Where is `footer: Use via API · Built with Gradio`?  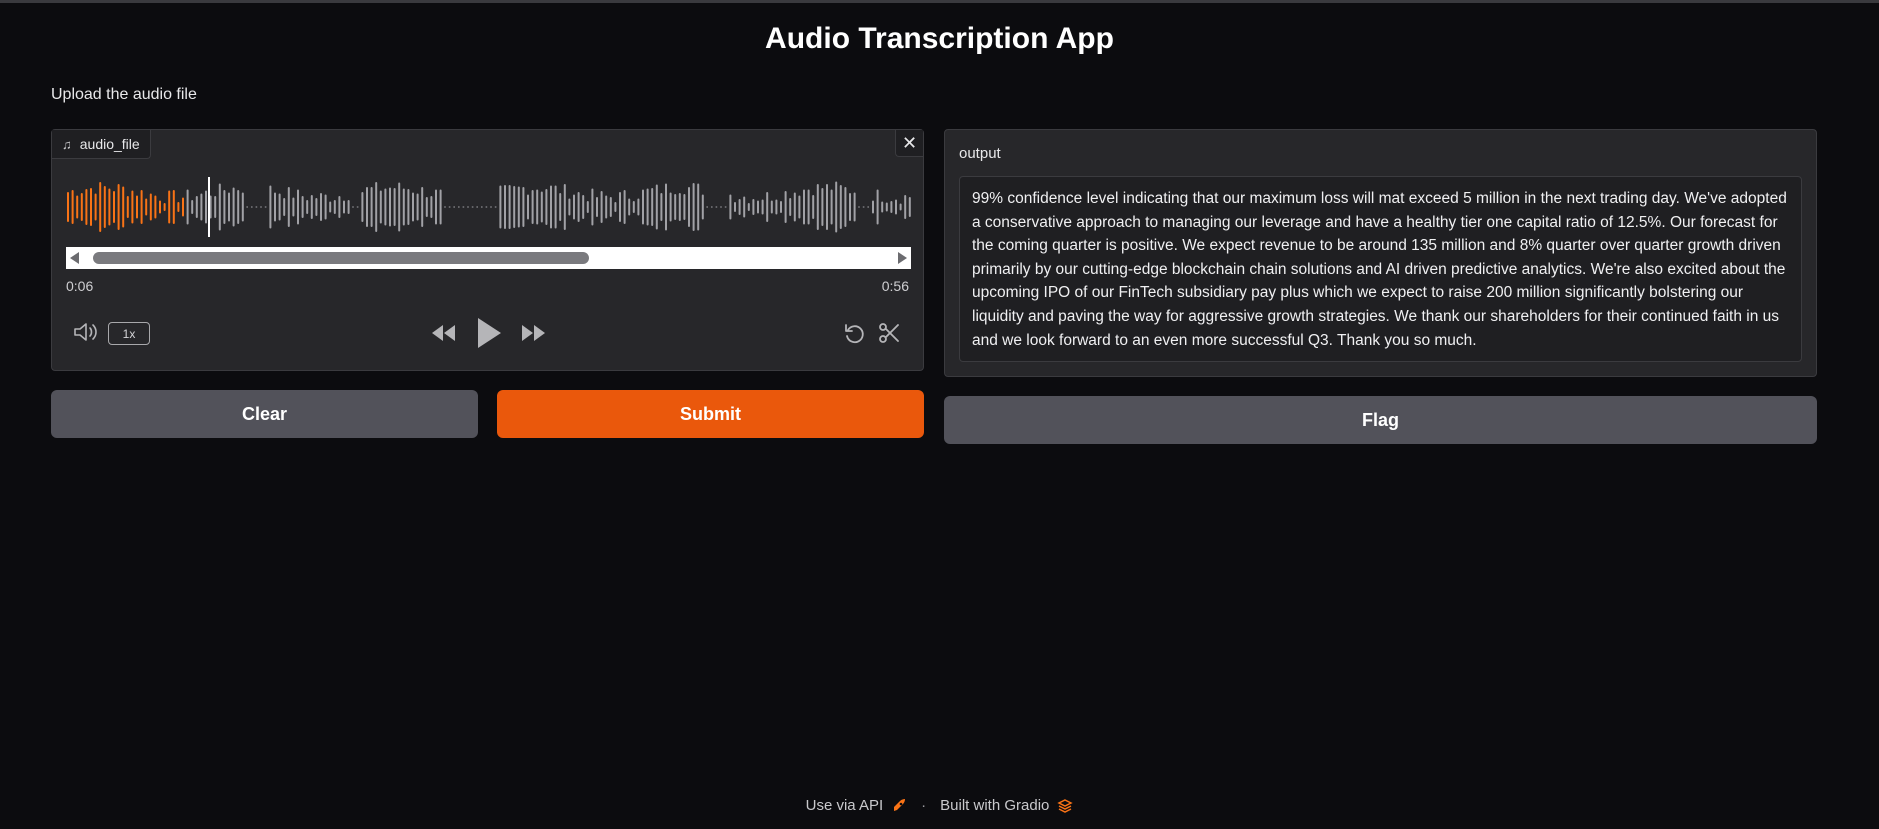 footer: Use via API · Built with Gradio is located at coordinates (939, 805).